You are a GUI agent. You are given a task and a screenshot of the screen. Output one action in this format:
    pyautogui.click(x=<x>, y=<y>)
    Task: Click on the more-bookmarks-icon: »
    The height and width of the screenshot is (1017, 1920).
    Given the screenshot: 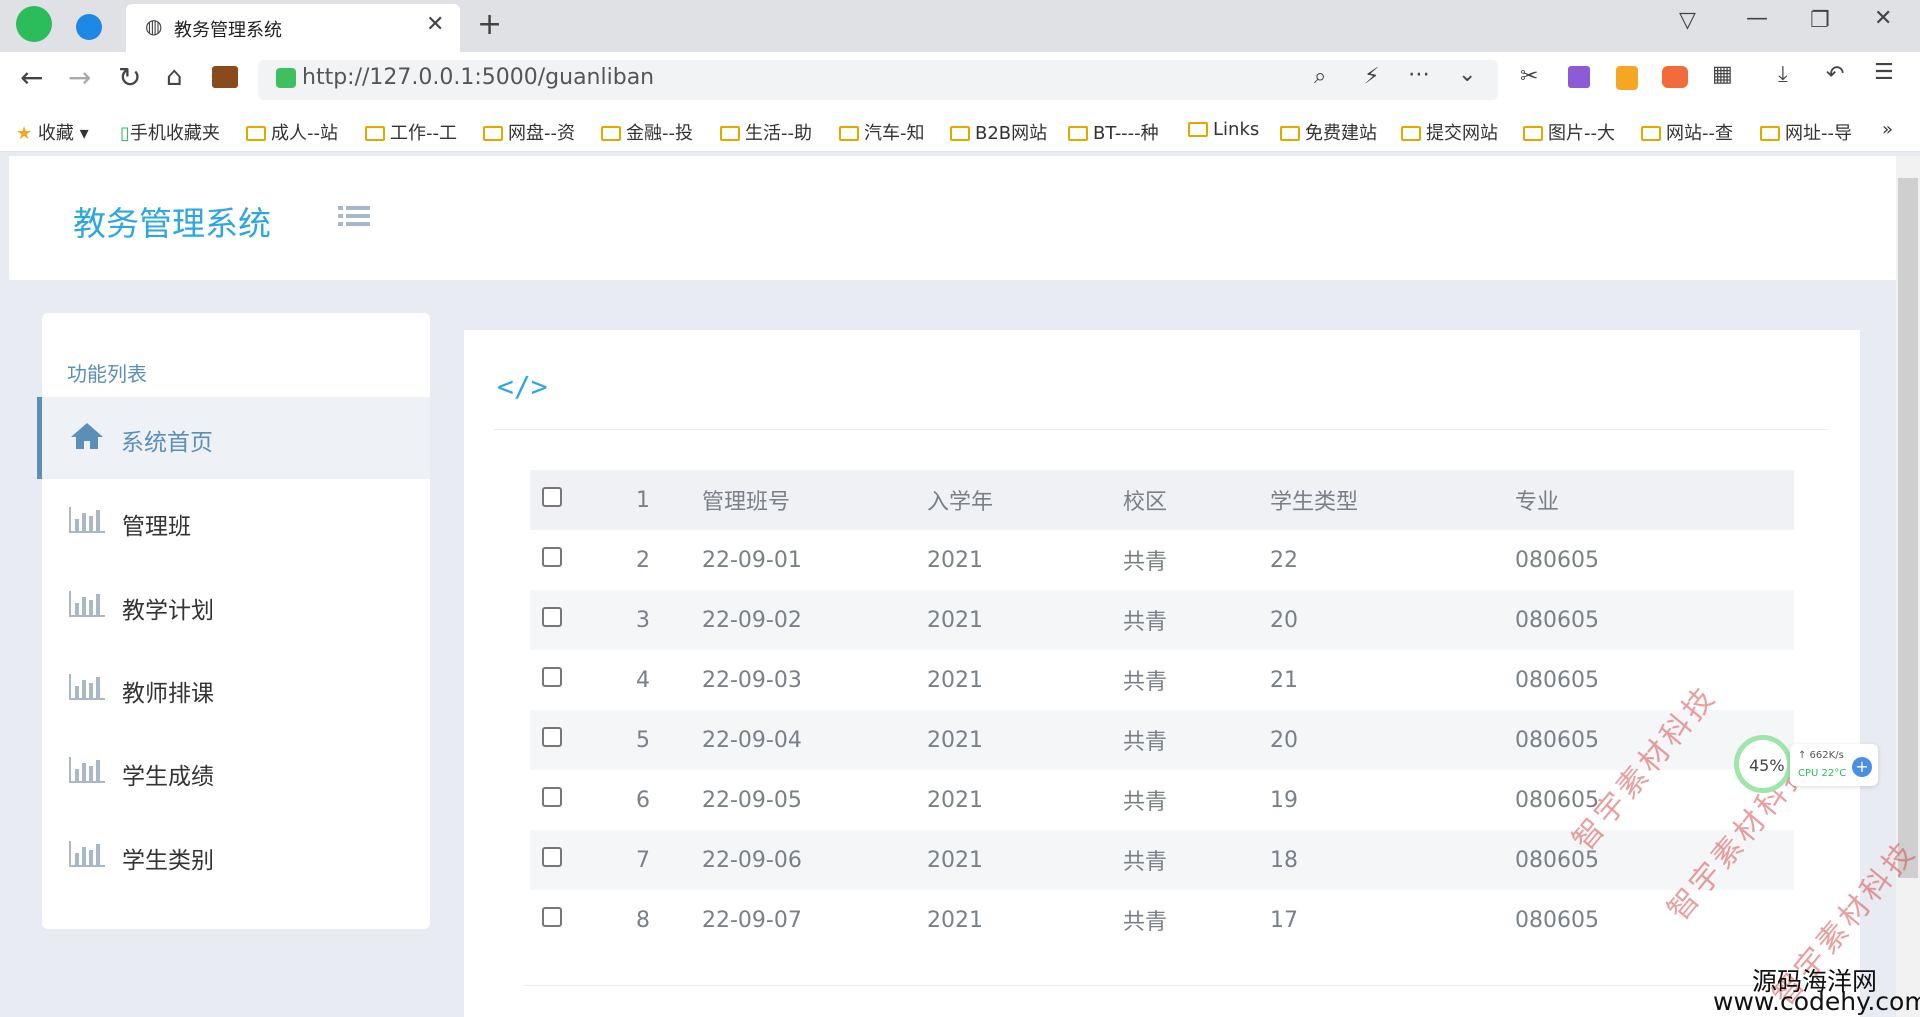 What is the action you would take?
    pyautogui.click(x=1887, y=129)
    